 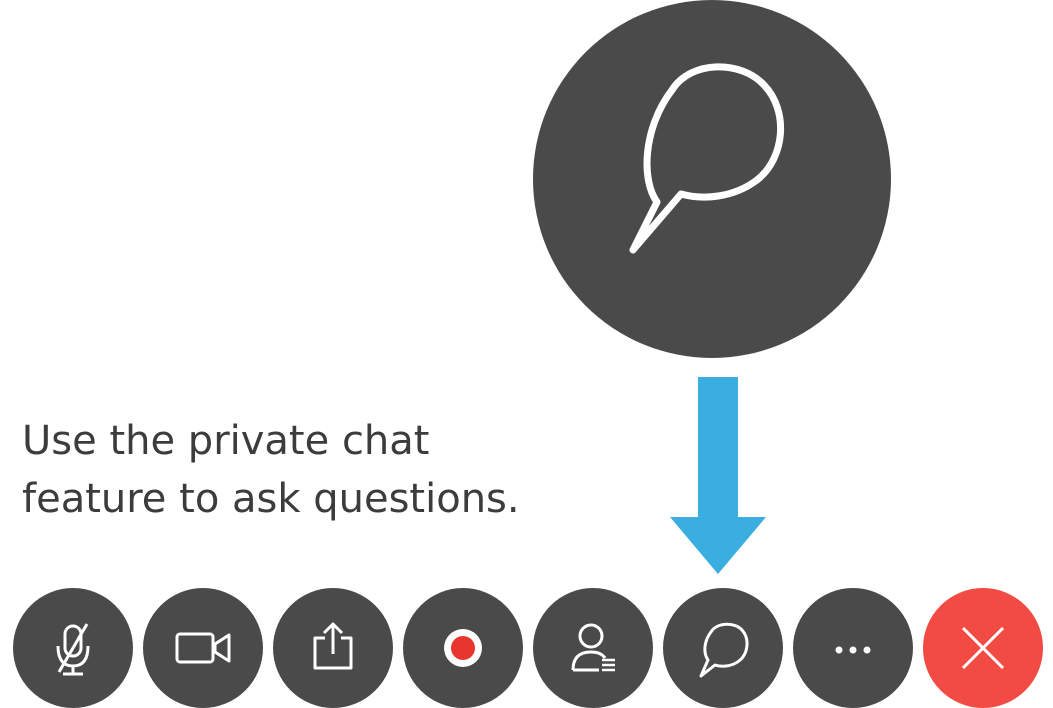 I want to click on share-button, so click(x=333, y=648).